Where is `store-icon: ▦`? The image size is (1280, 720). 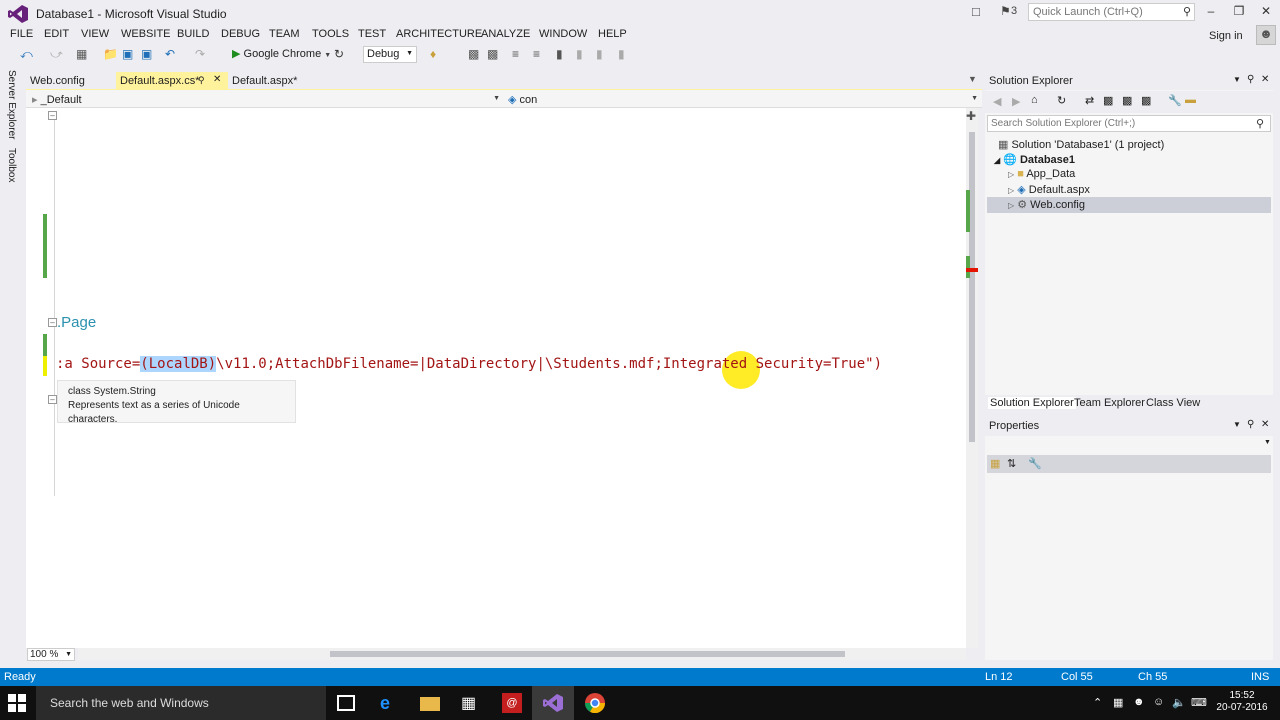
store-icon: ▦ is located at coordinates (471, 703).